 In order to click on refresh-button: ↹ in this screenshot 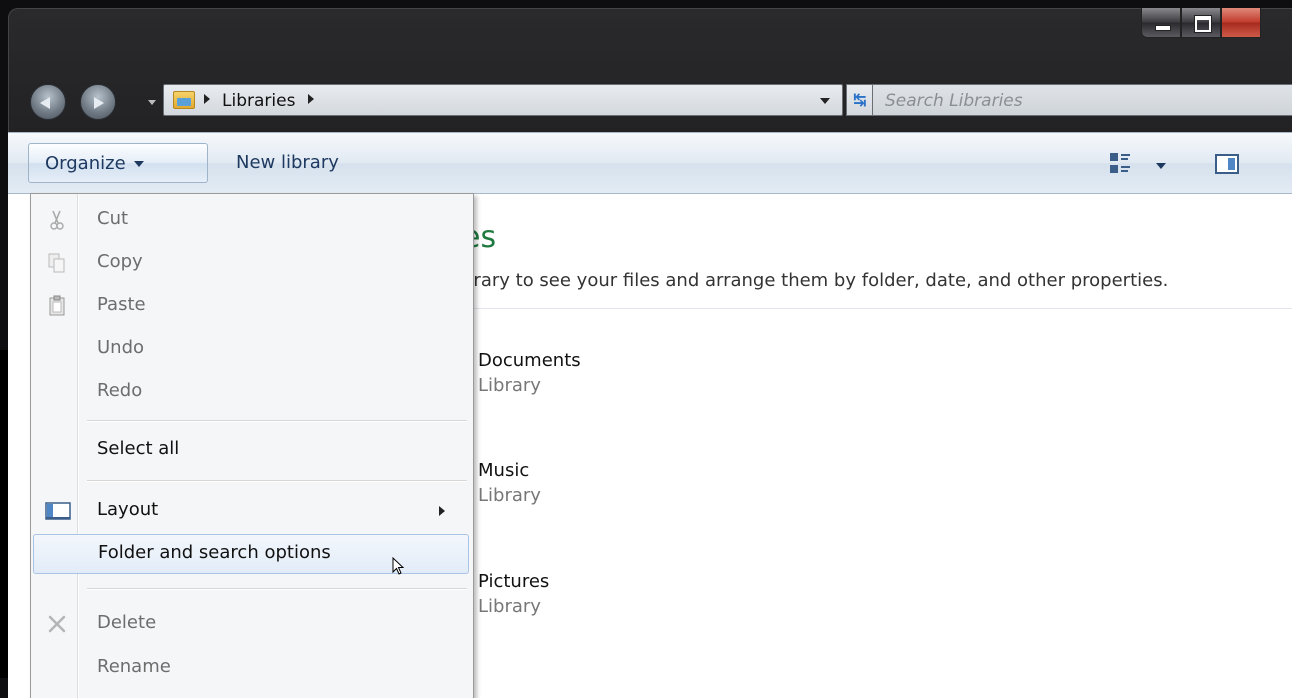, I will do `click(860, 100)`.